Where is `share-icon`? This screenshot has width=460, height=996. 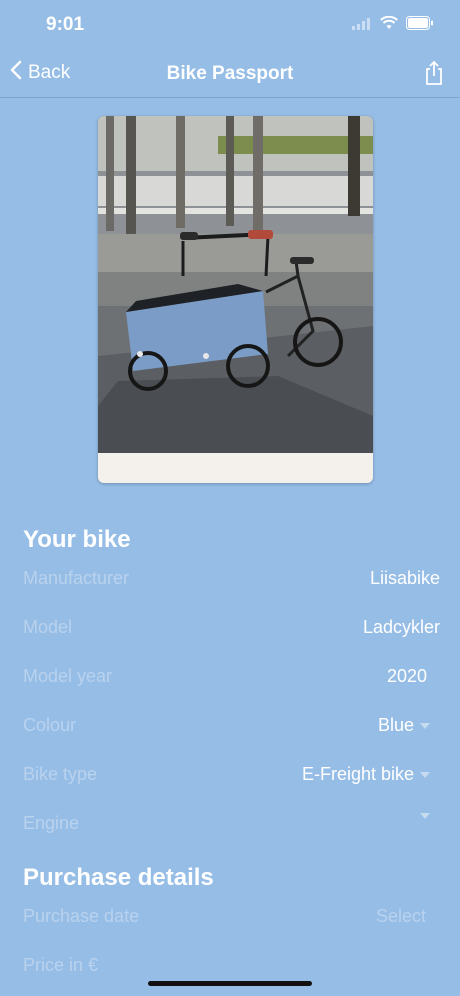 share-icon is located at coordinates (434, 75).